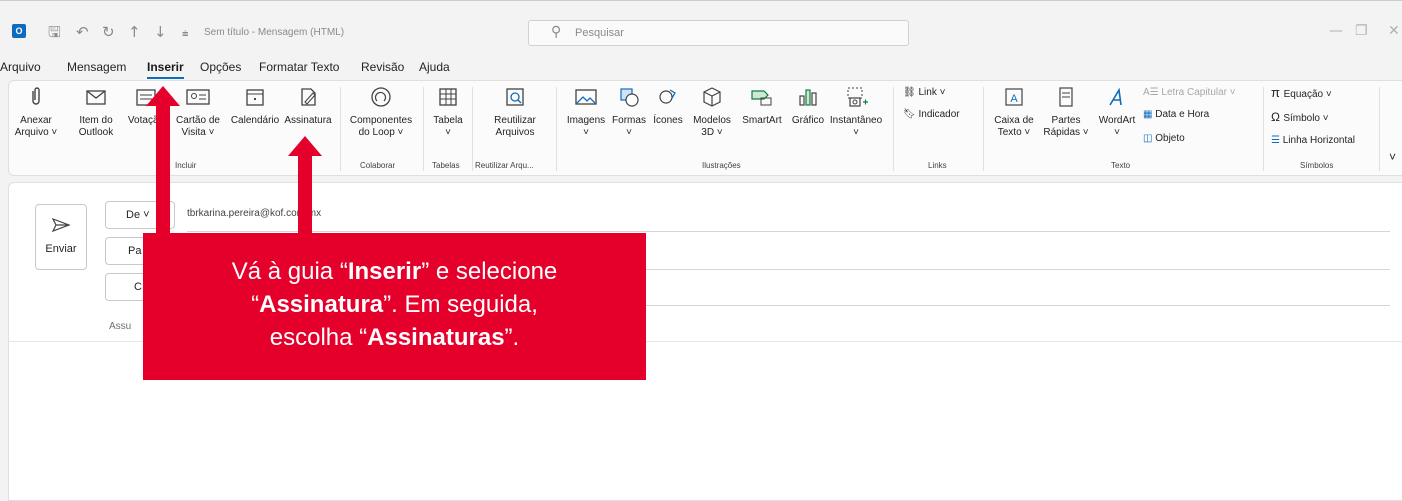 This screenshot has width=1402, height=501. What do you see at coordinates (762, 106) in the screenshot?
I see `smartart-button: SmartArt` at bounding box center [762, 106].